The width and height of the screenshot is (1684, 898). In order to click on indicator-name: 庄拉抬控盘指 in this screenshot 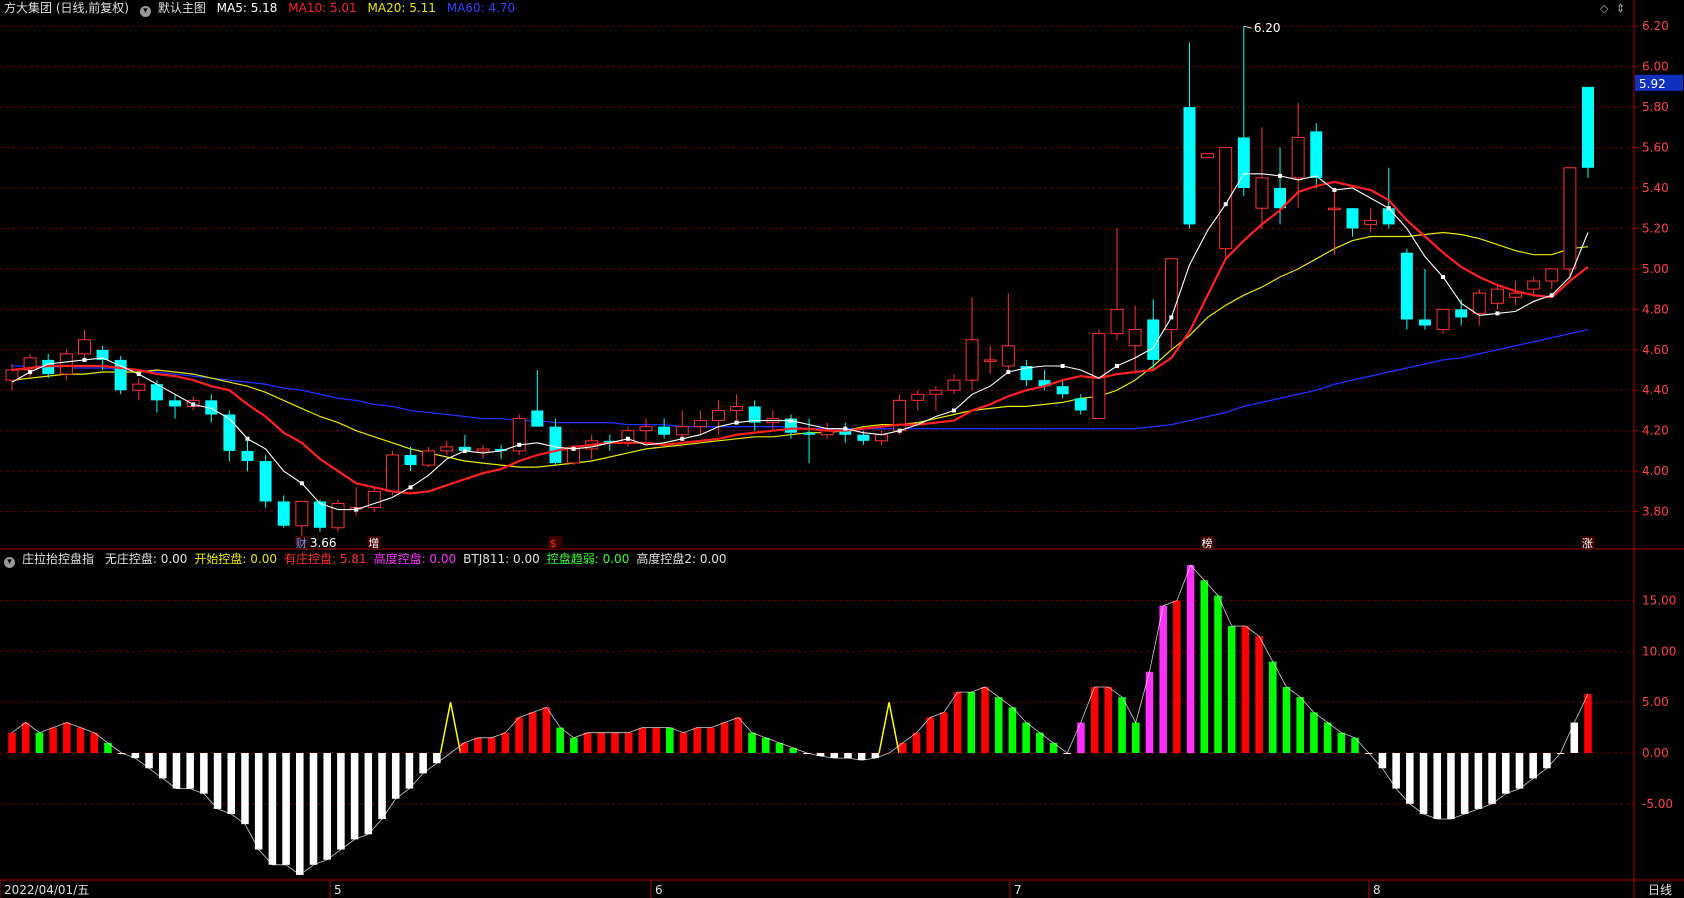, I will do `click(58, 559)`.